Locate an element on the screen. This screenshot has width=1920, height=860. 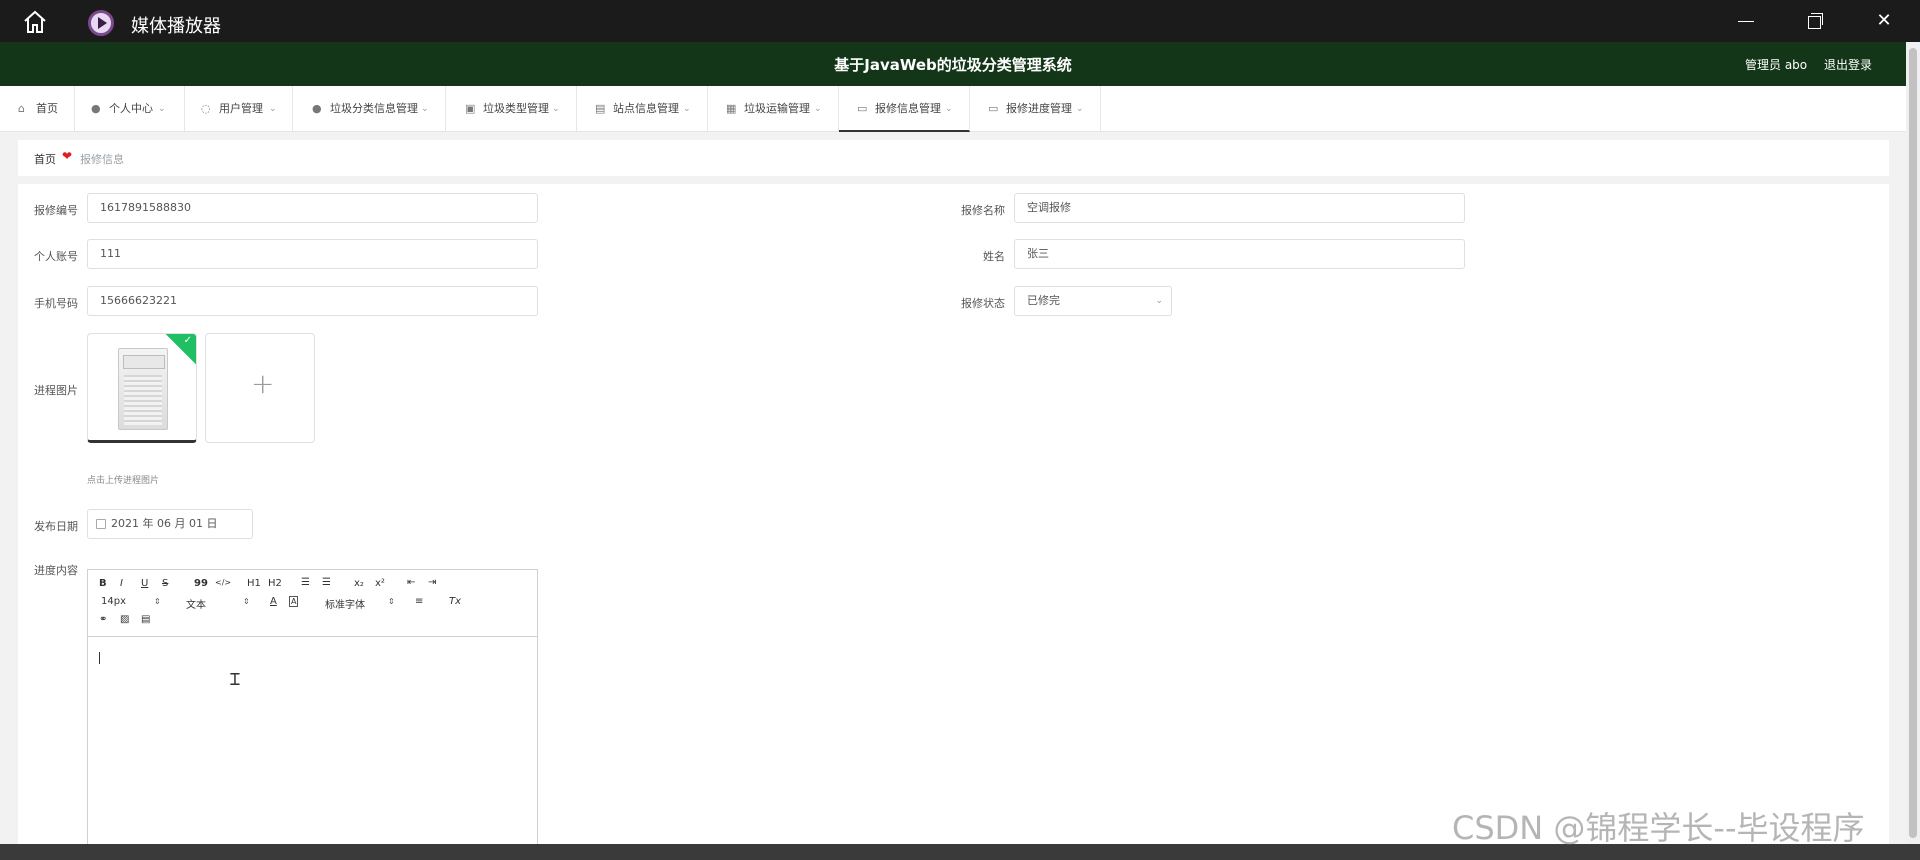
date-value: 2021 年 06 月 01 日 is located at coordinates (164, 523).